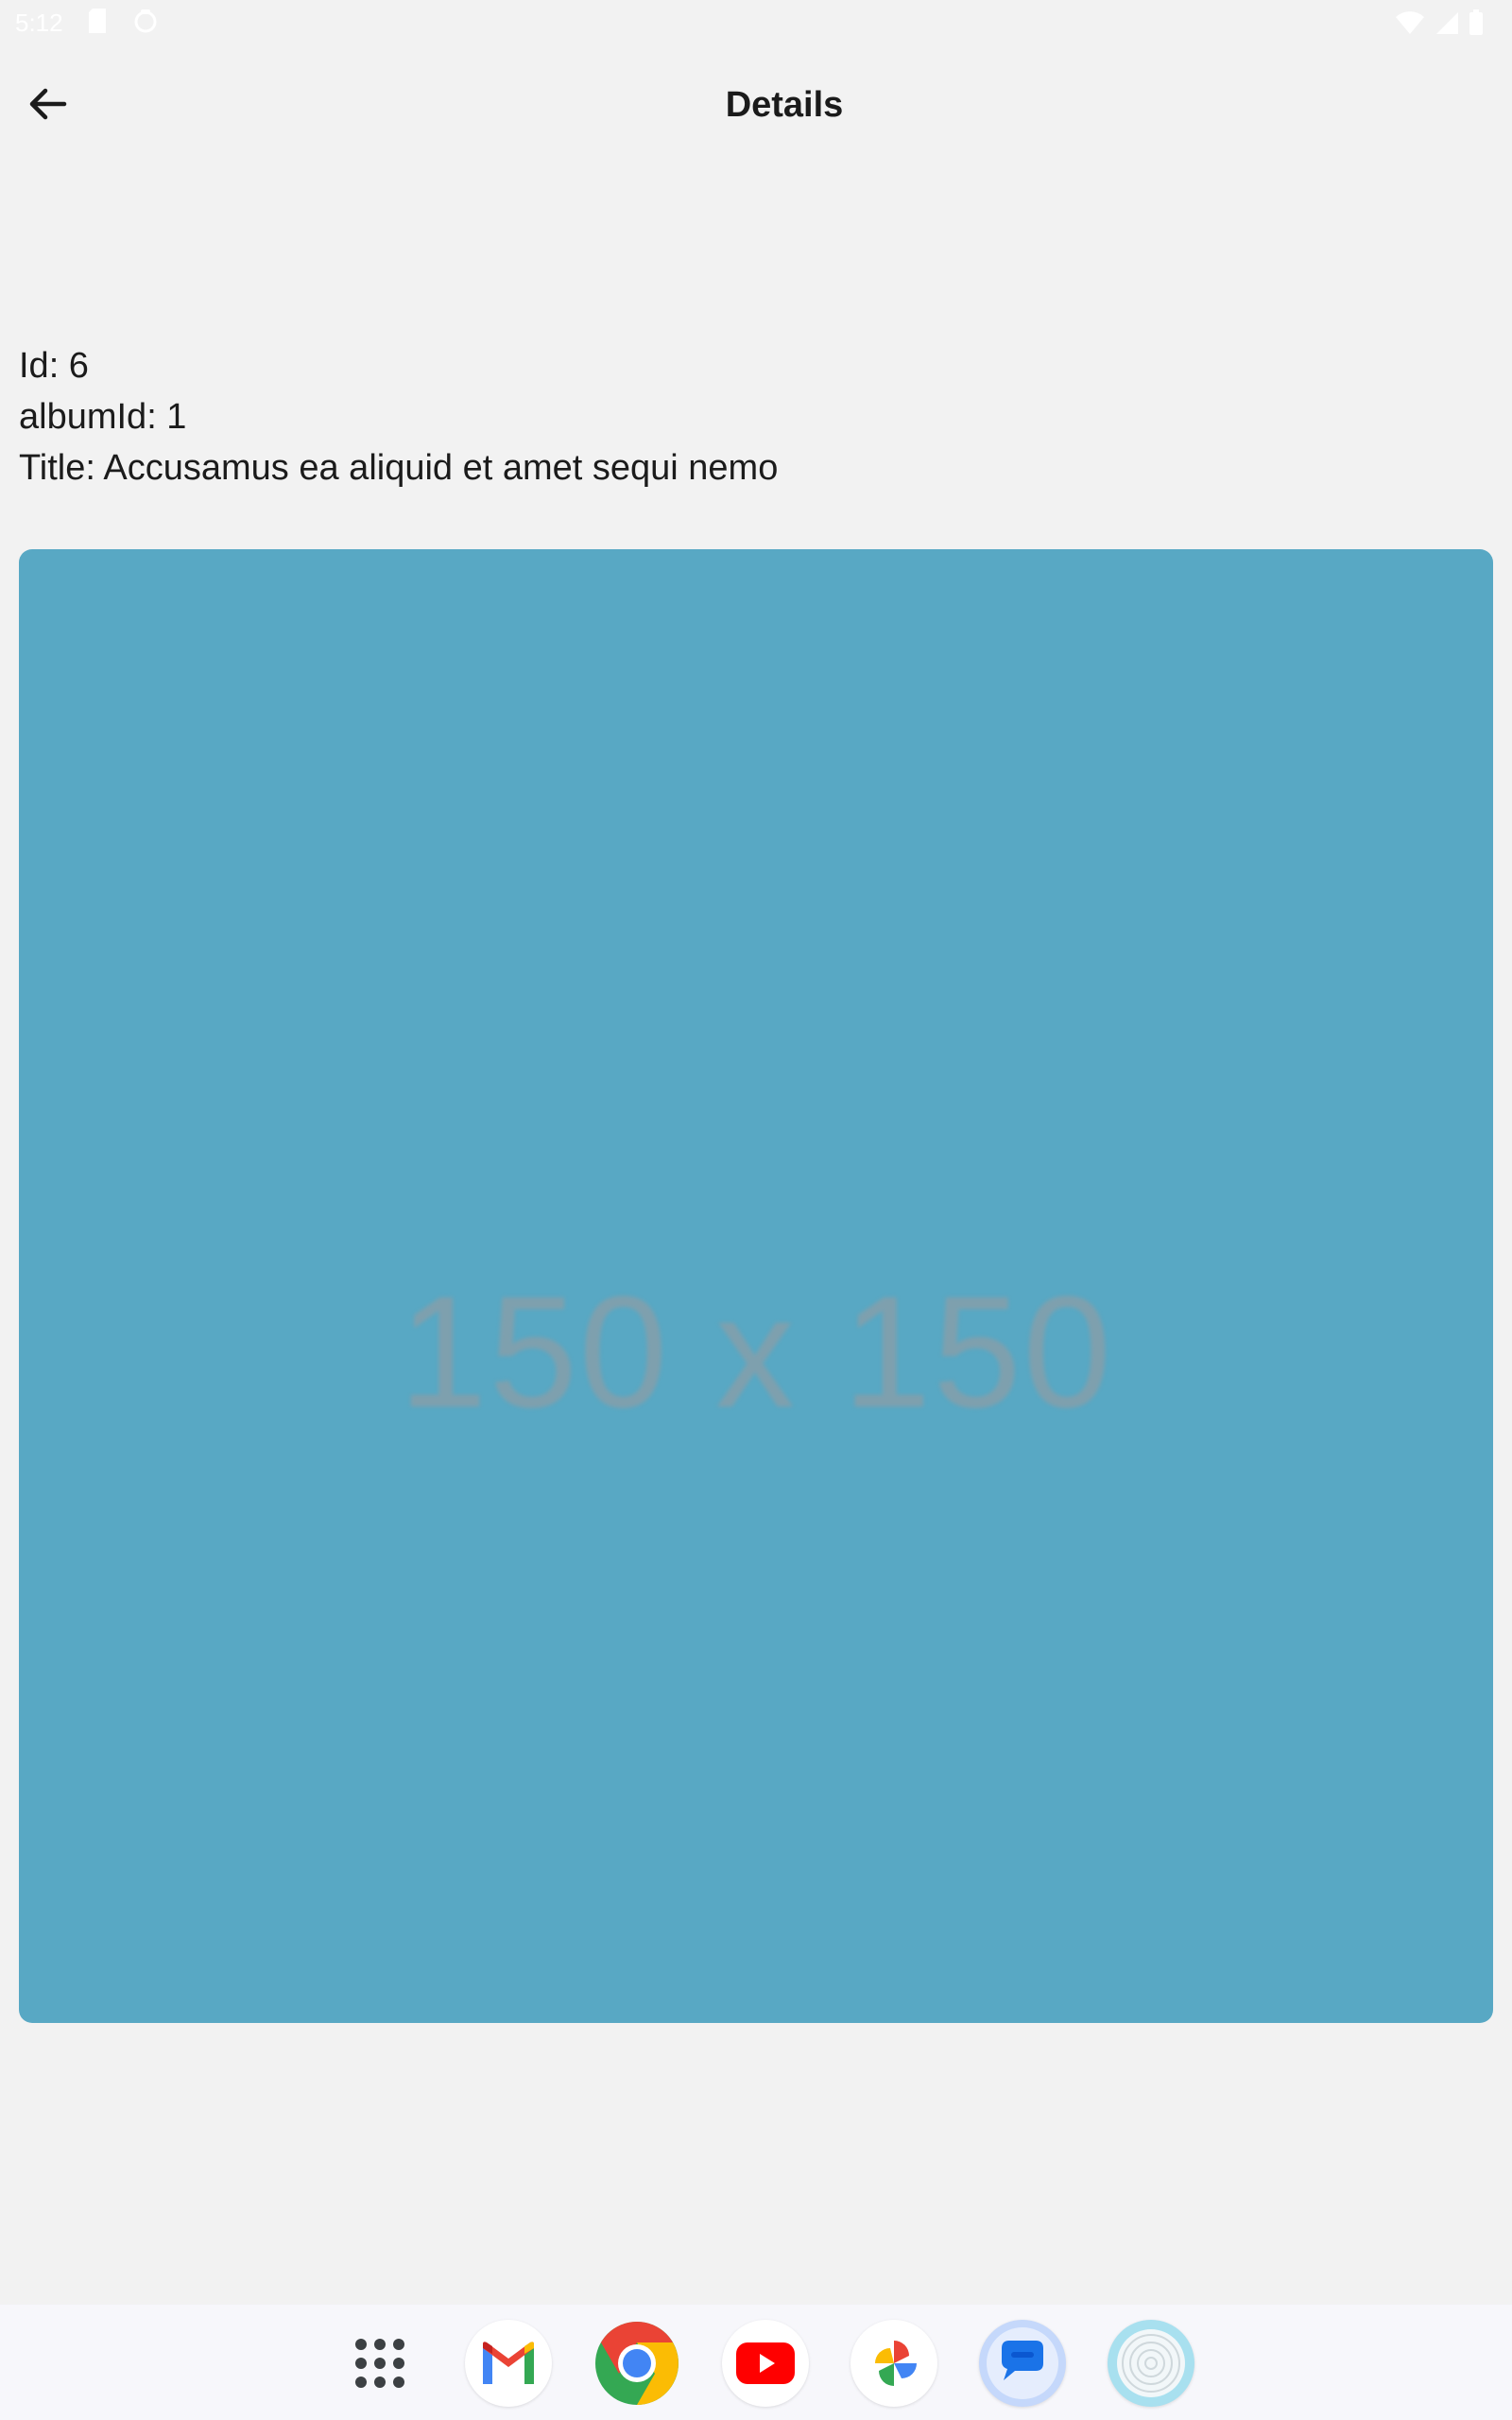 This screenshot has height=2420, width=1512. I want to click on wifi-icon, so click(1410, 22).